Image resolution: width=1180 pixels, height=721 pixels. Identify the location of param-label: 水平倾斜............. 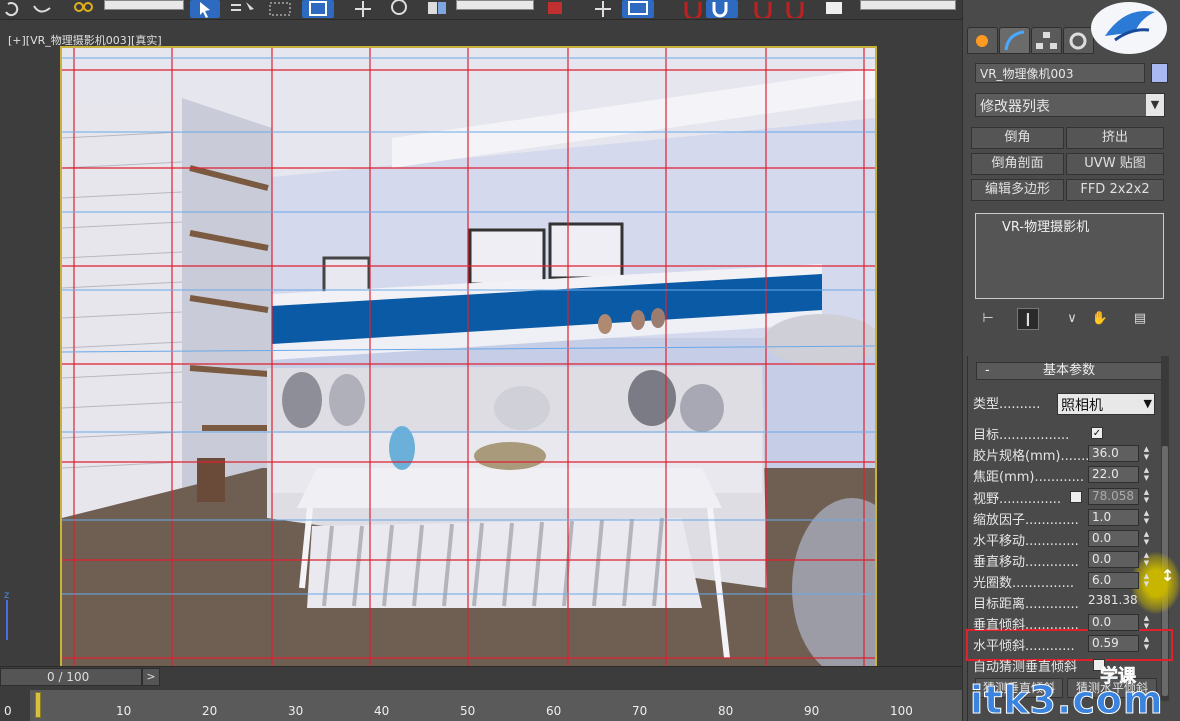
(1024, 646).